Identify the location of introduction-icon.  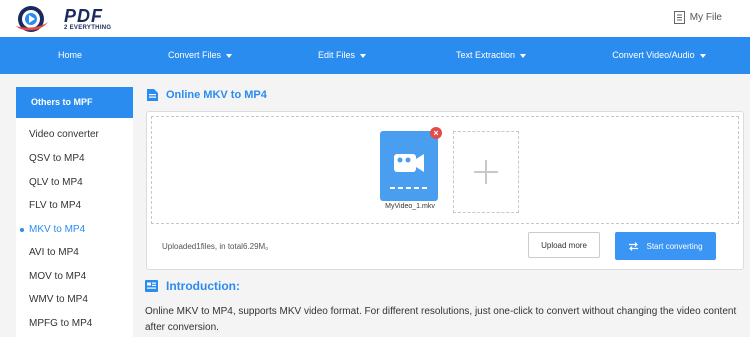
(151, 286).